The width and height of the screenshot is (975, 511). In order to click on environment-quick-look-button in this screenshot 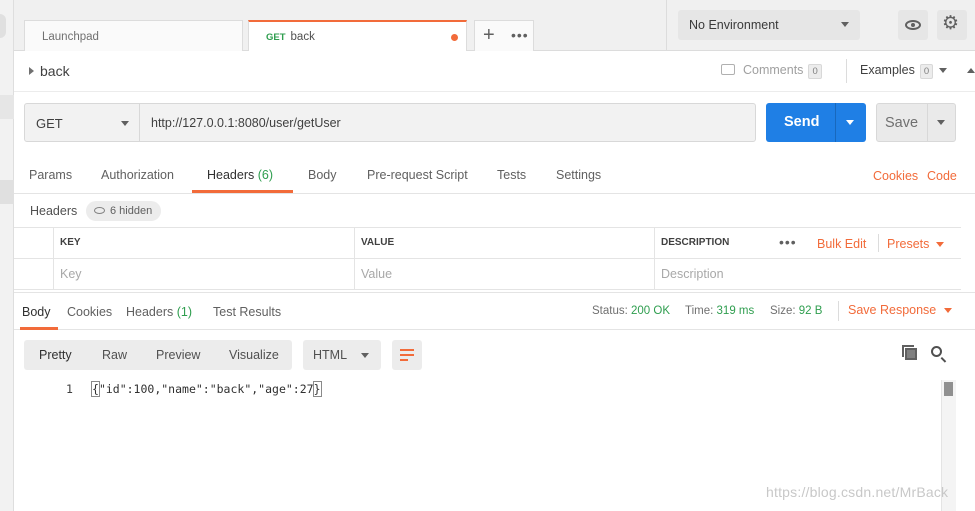, I will do `click(913, 25)`.